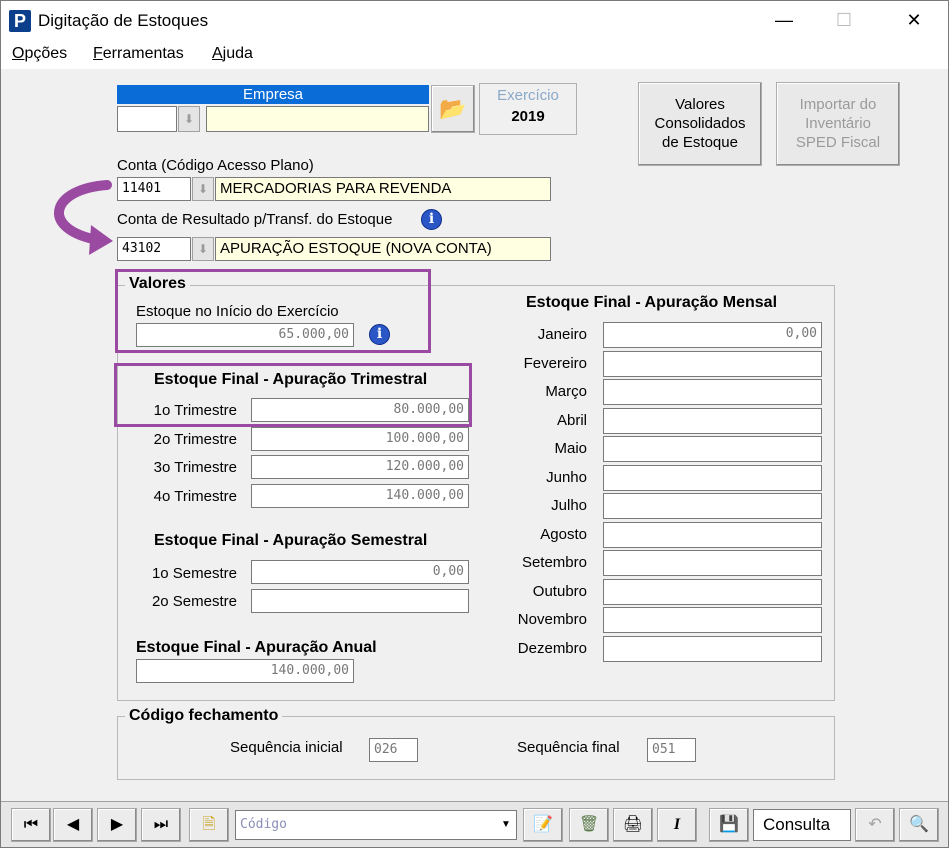 The image size is (949, 848). Describe the element at coordinates (154, 249) in the screenshot. I see `conta-resultado-code-input: 43102` at that location.